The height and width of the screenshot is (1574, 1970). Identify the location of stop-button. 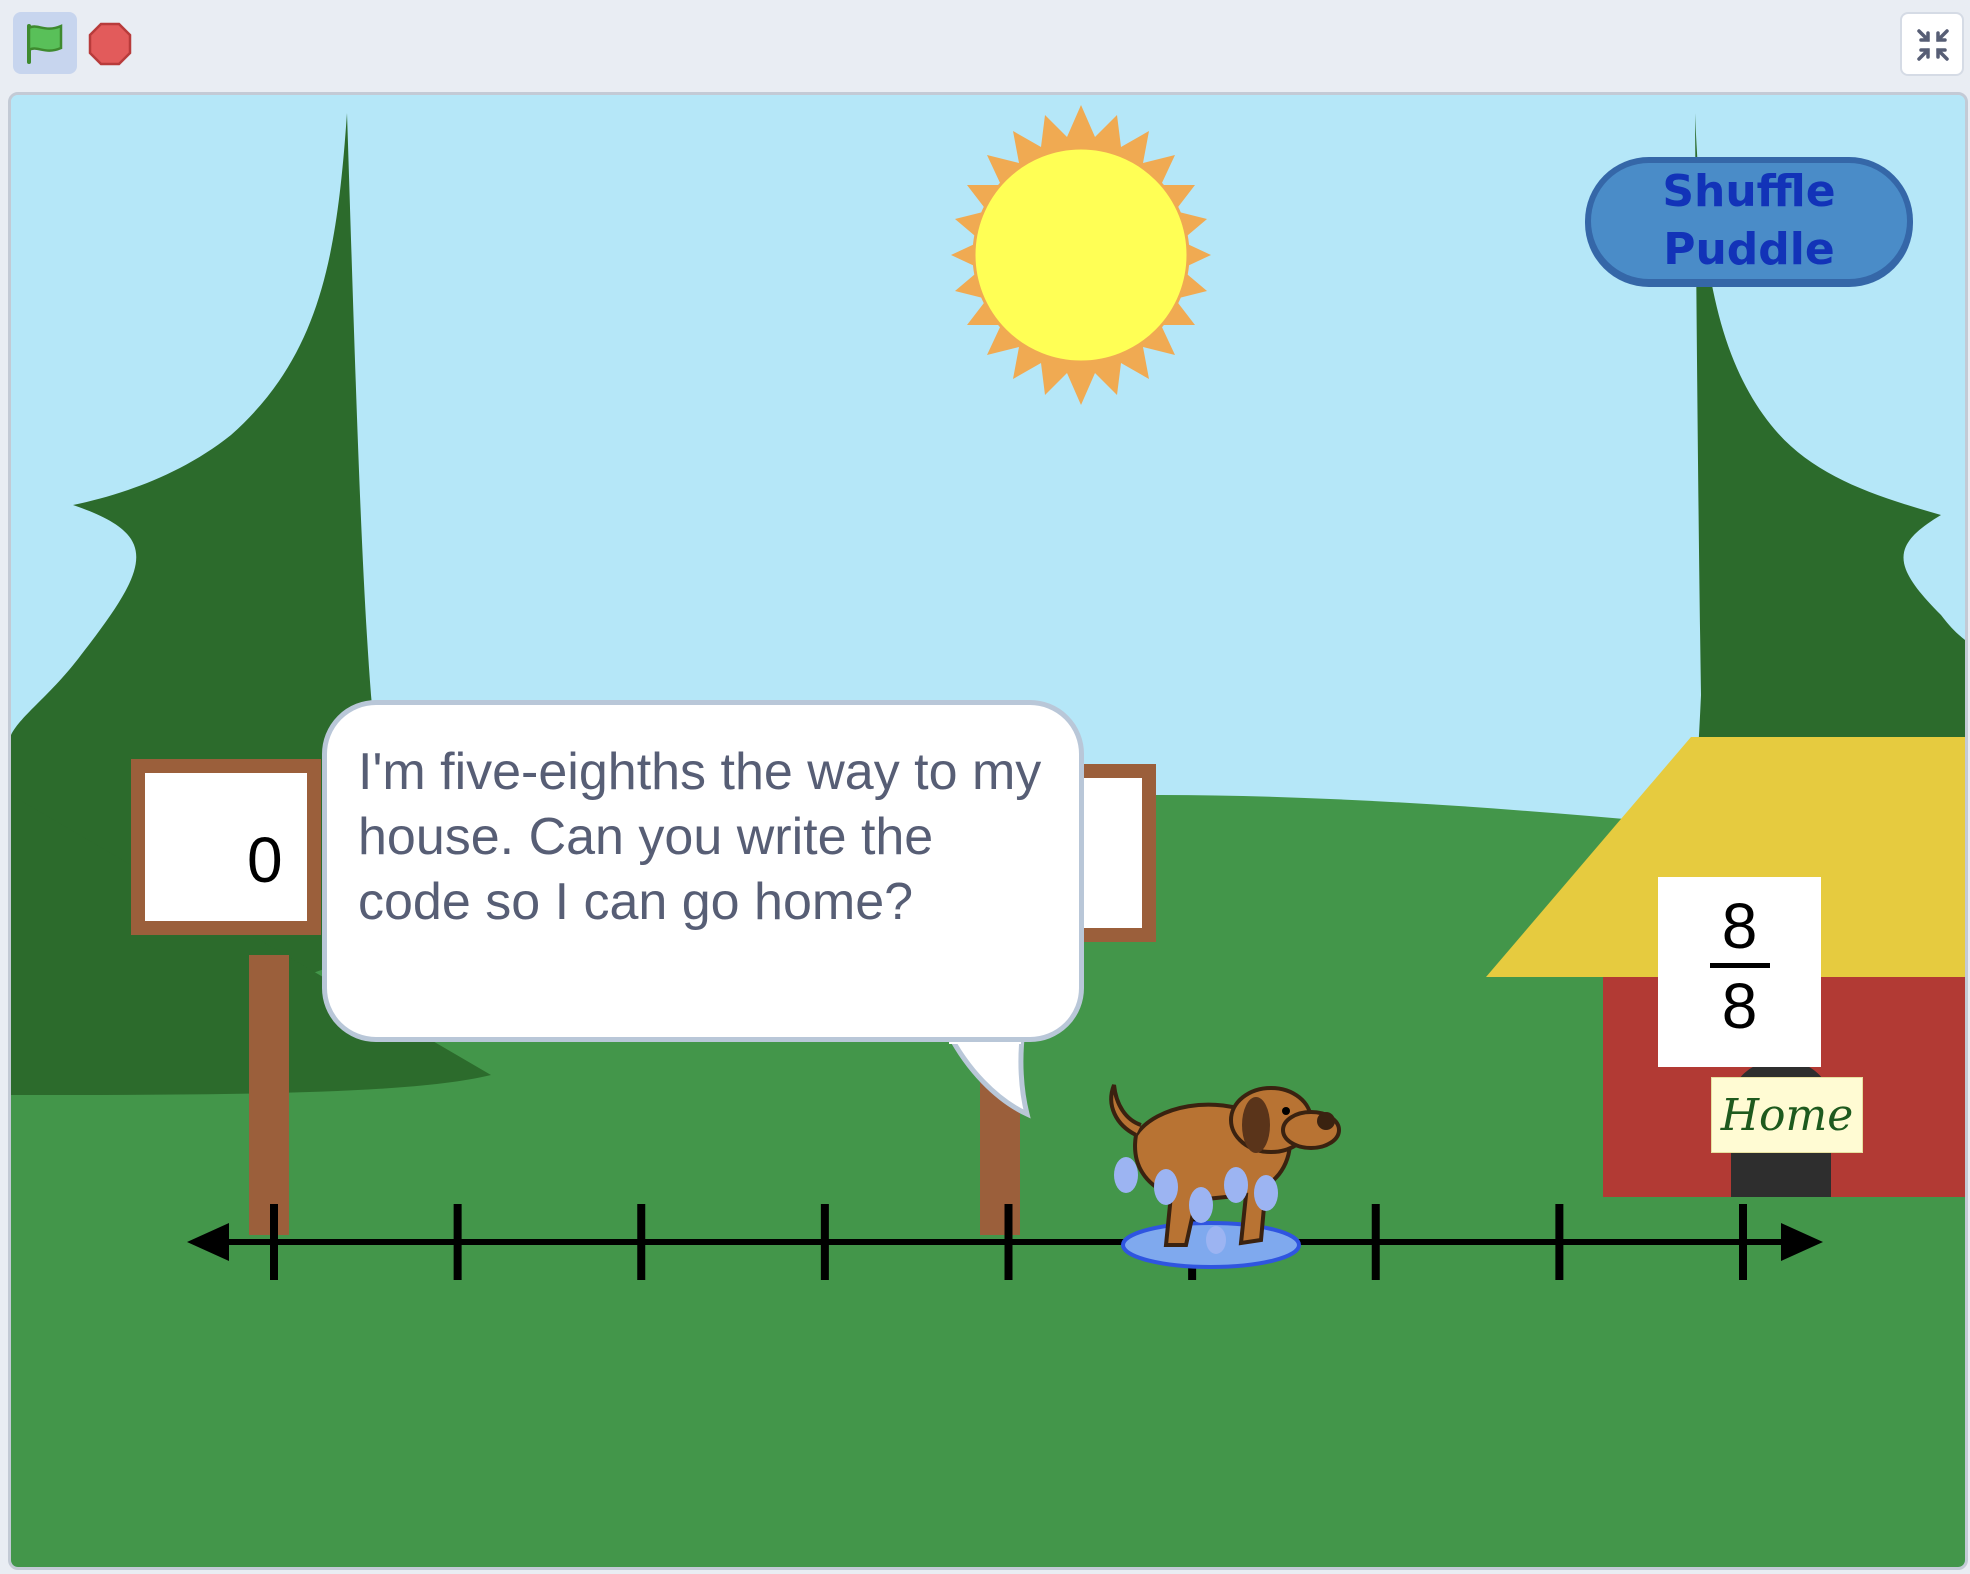
(110, 44).